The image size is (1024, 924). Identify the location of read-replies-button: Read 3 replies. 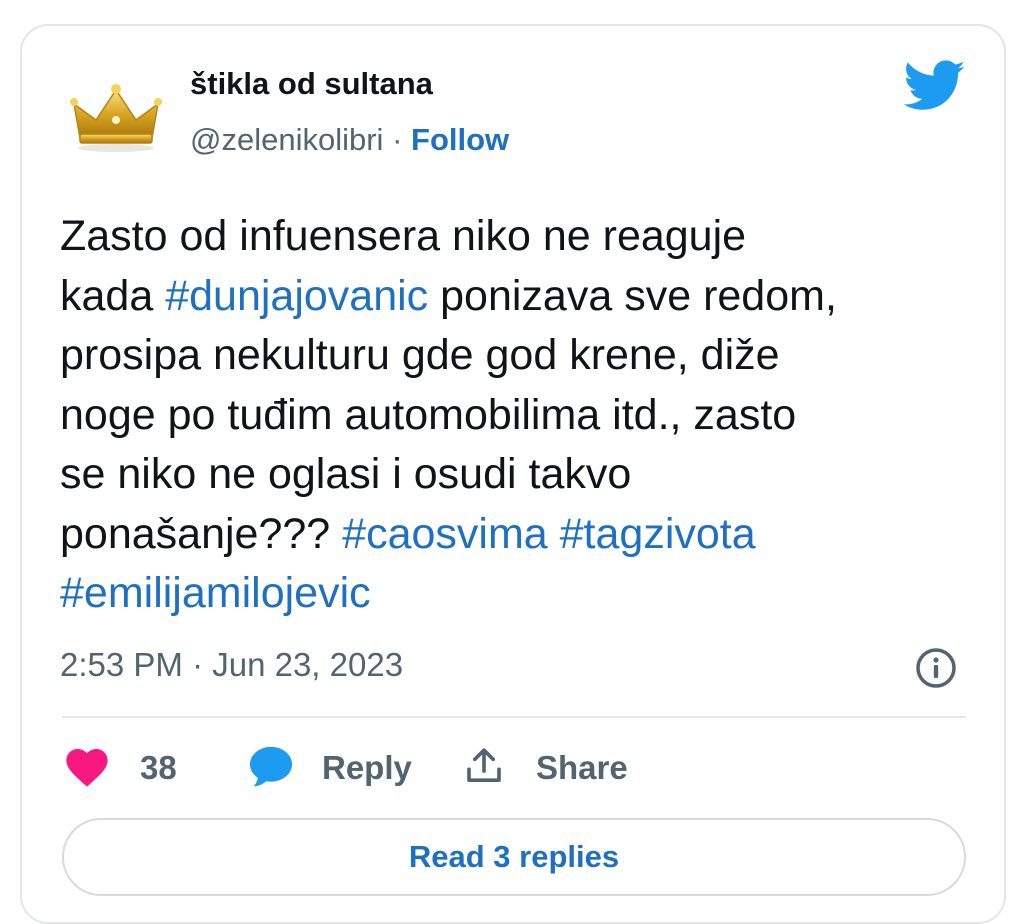
(514, 857).